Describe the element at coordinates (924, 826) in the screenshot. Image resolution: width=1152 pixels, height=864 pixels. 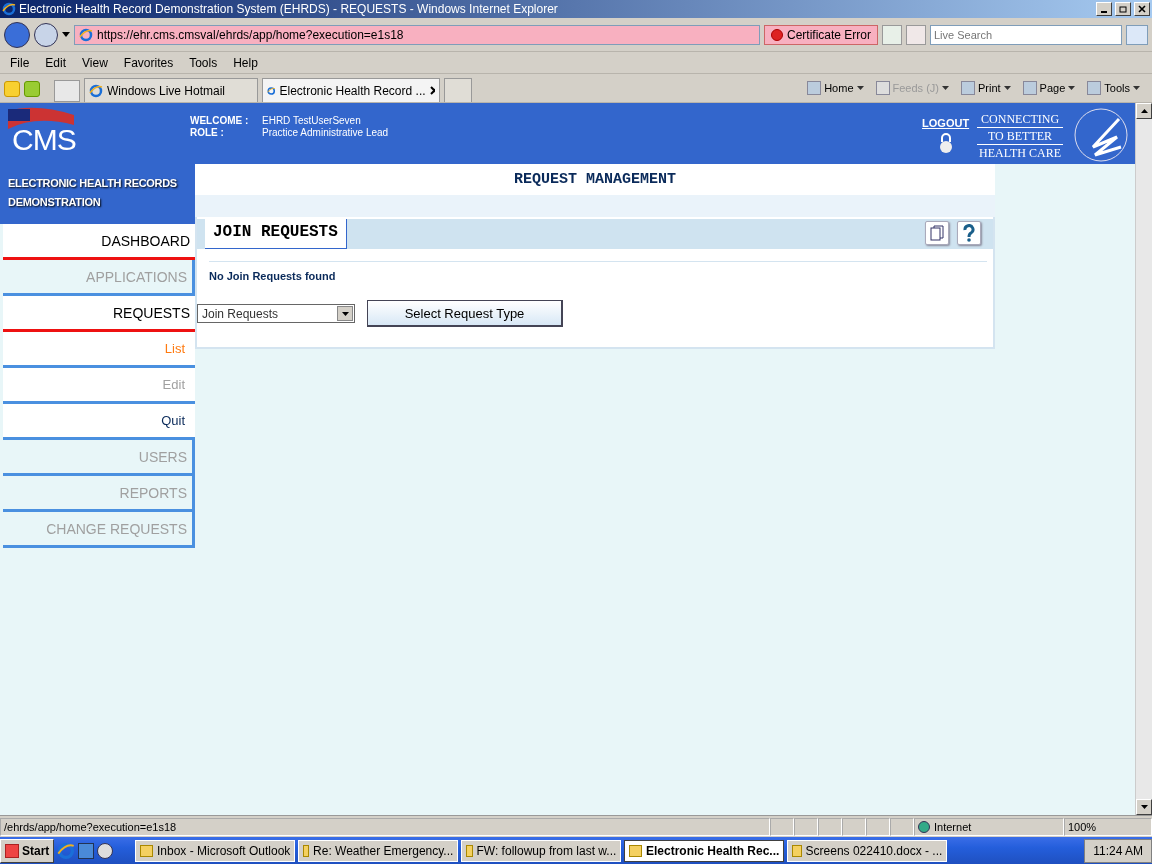
I see `globe-icon` at that location.